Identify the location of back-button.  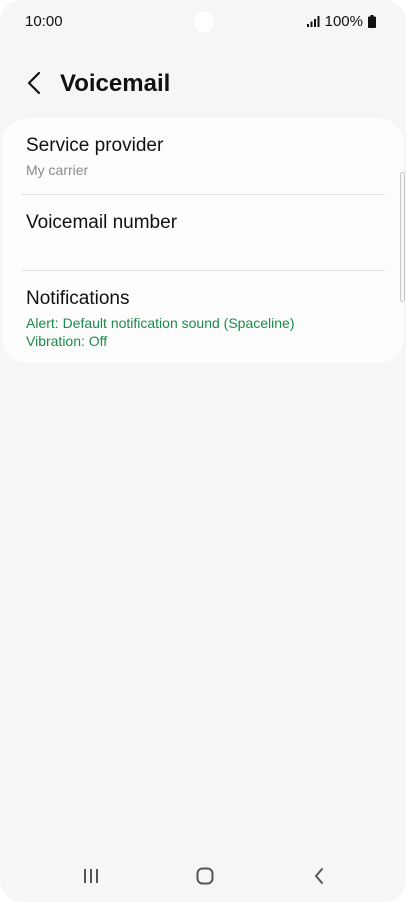
(34, 85).